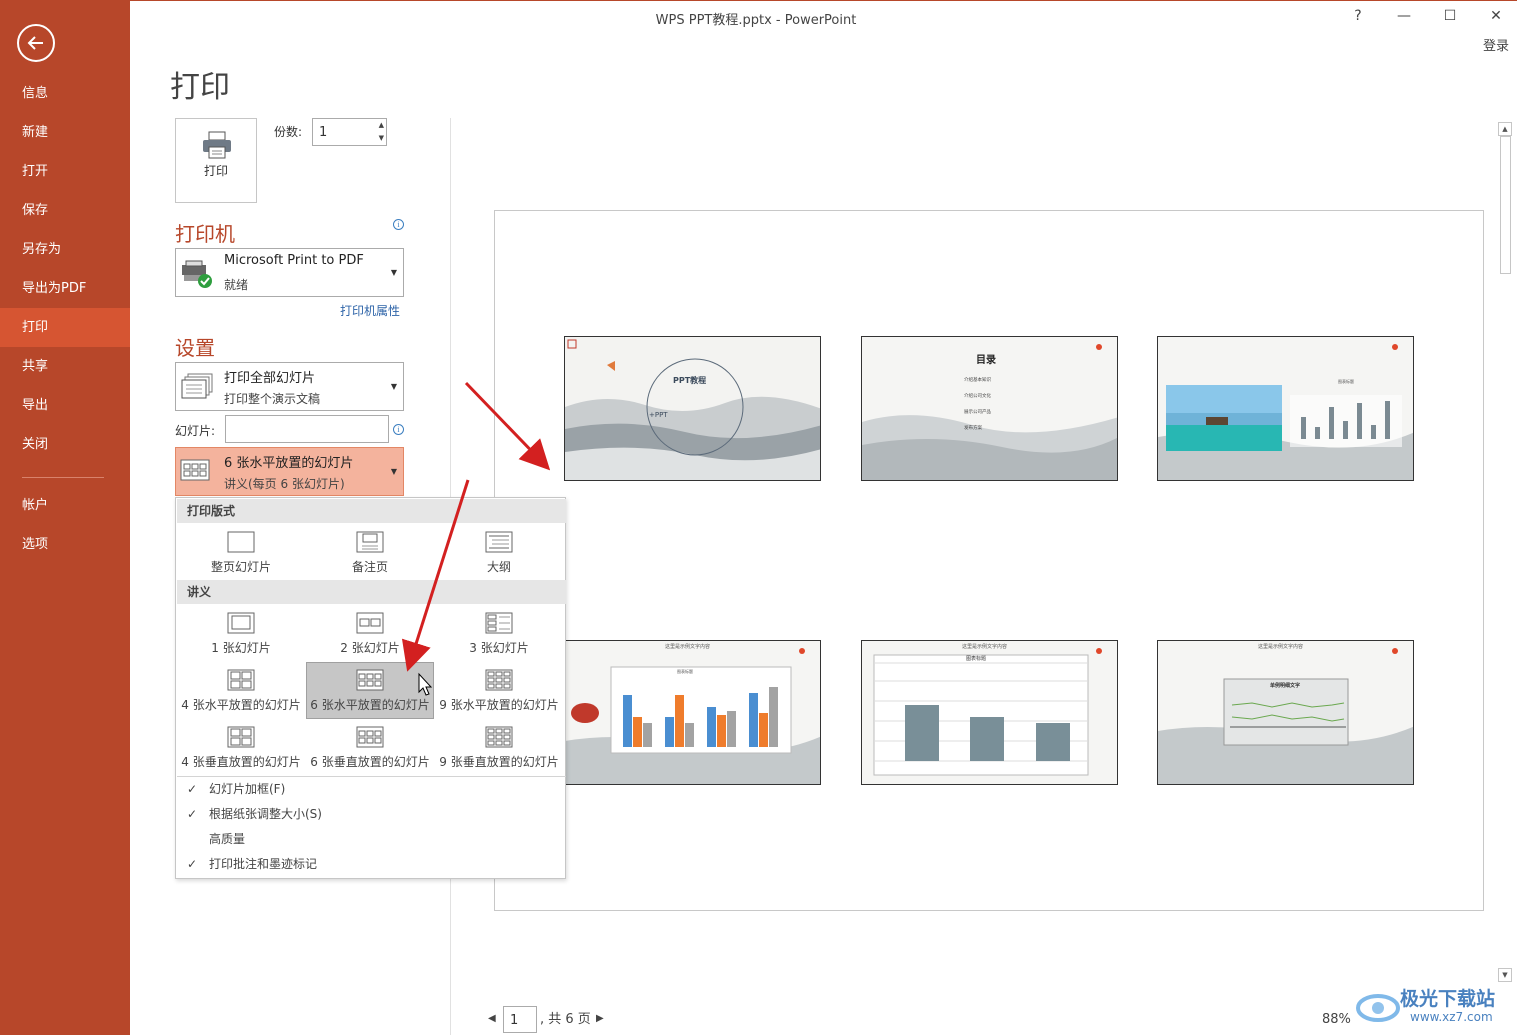  Describe the element at coordinates (492, 1018) in the screenshot. I see `prev-page-icon: ◀` at that location.